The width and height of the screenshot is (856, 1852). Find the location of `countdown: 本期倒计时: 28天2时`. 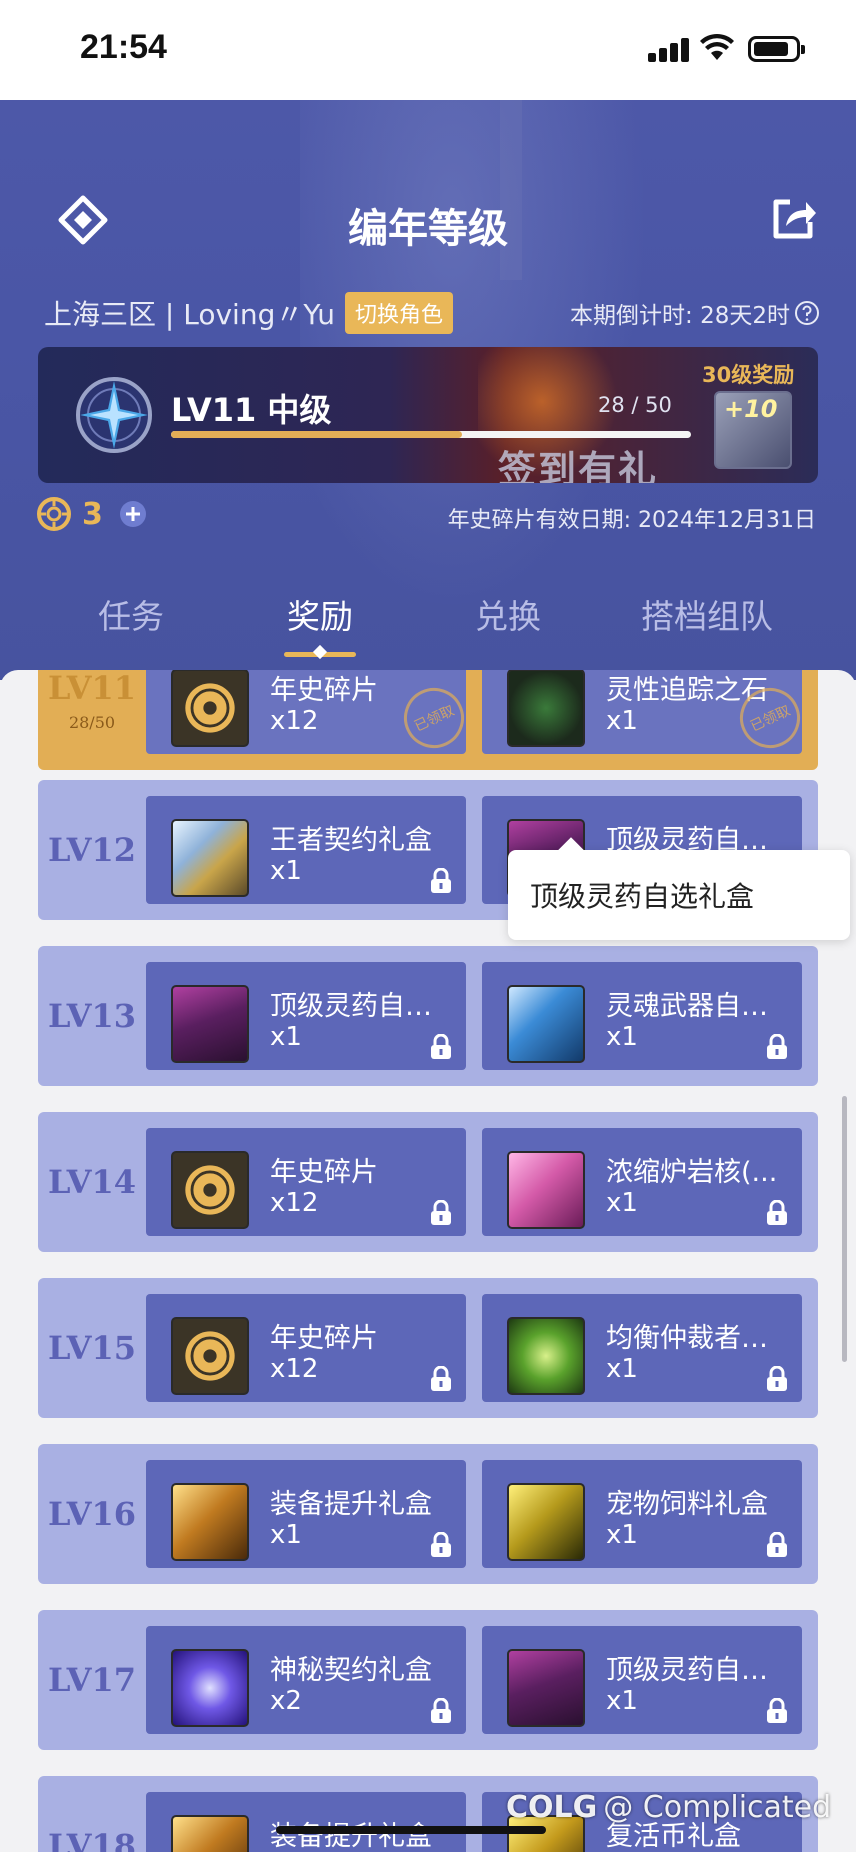

countdown: 本期倒计时: 28天2时 is located at coordinates (695, 313).